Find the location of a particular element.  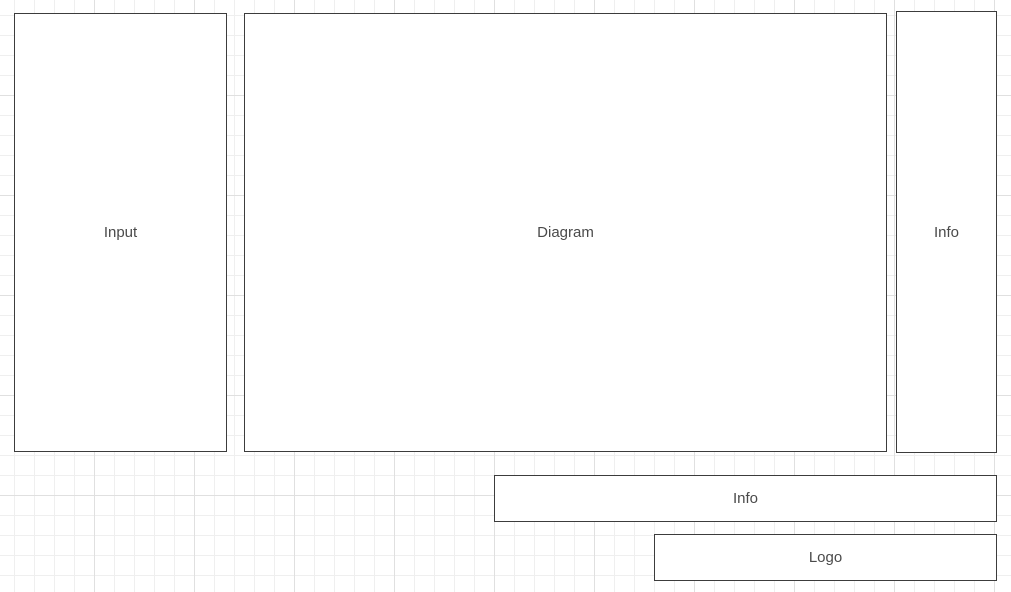

diagram-box-label: Diagram is located at coordinates (565, 232).